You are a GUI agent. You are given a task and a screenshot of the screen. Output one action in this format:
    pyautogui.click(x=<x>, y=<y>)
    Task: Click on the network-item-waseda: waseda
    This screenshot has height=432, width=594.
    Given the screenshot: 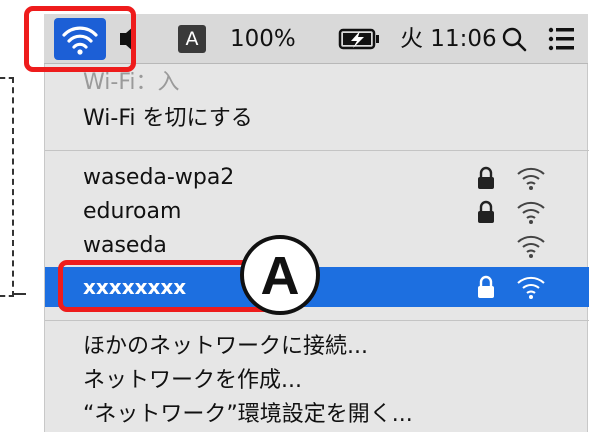 What is the action you would take?
    pyautogui.click(x=317, y=246)
    